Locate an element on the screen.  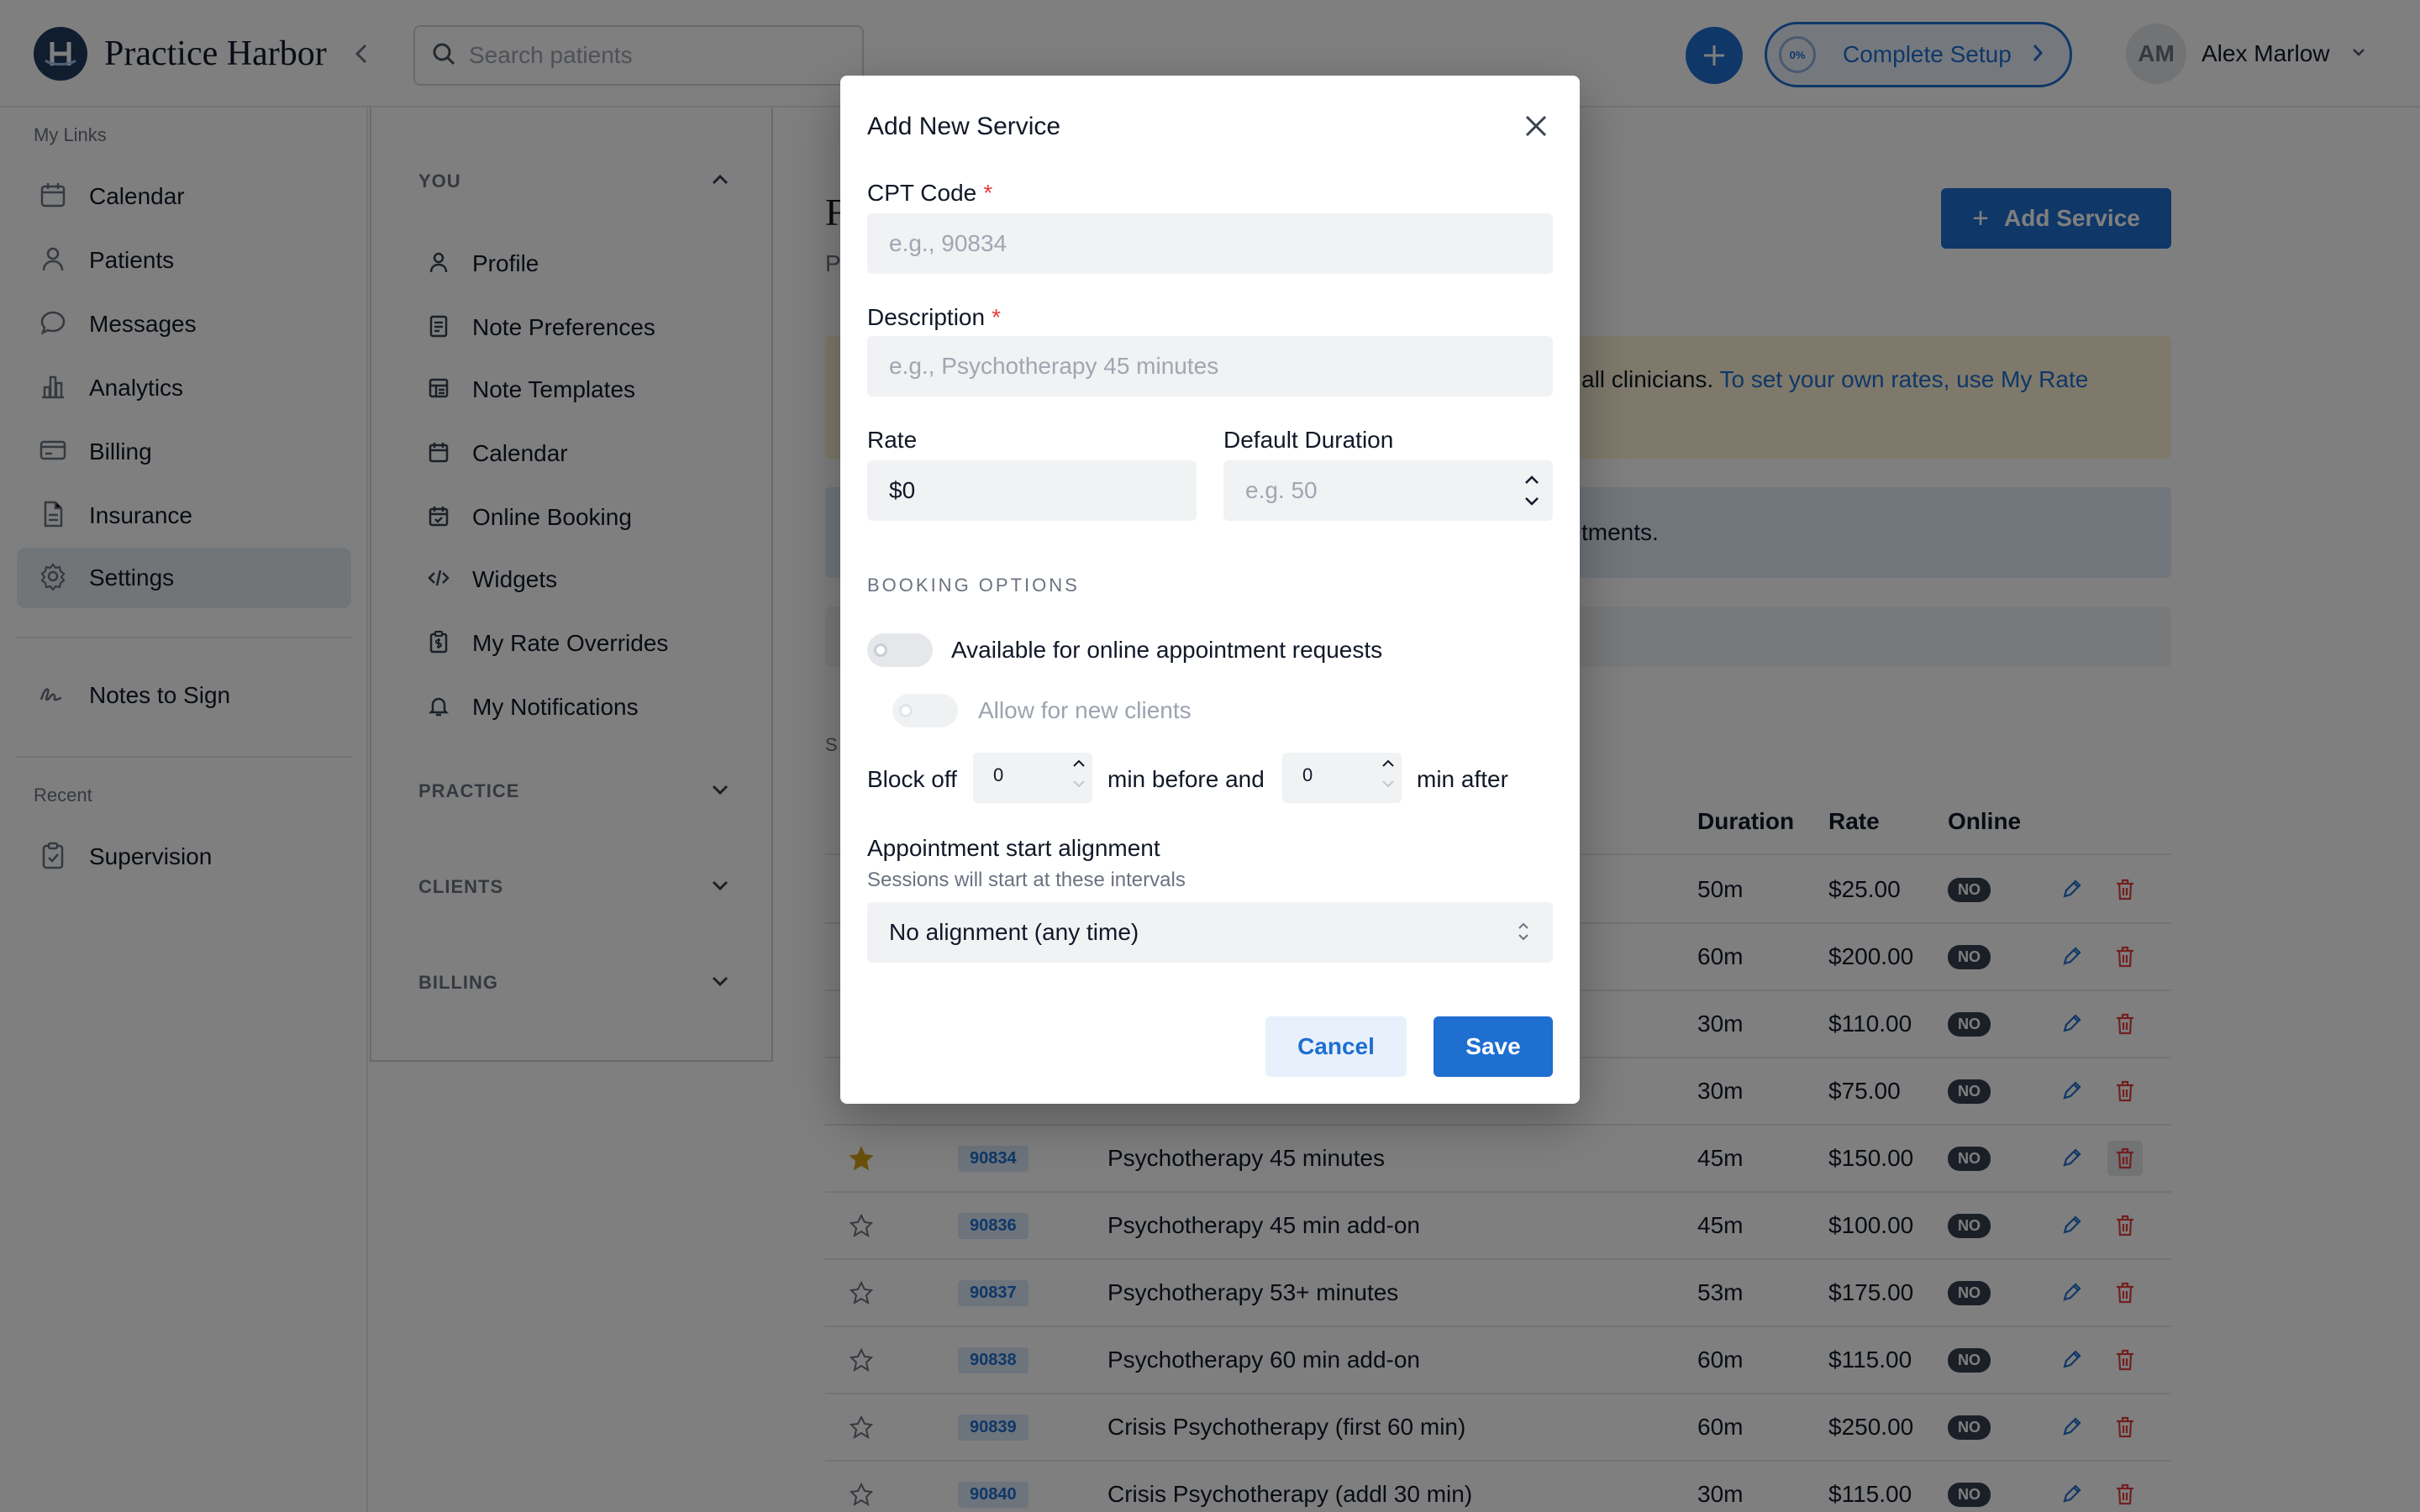
default-duration-input is located at coordinates (1388, 490).